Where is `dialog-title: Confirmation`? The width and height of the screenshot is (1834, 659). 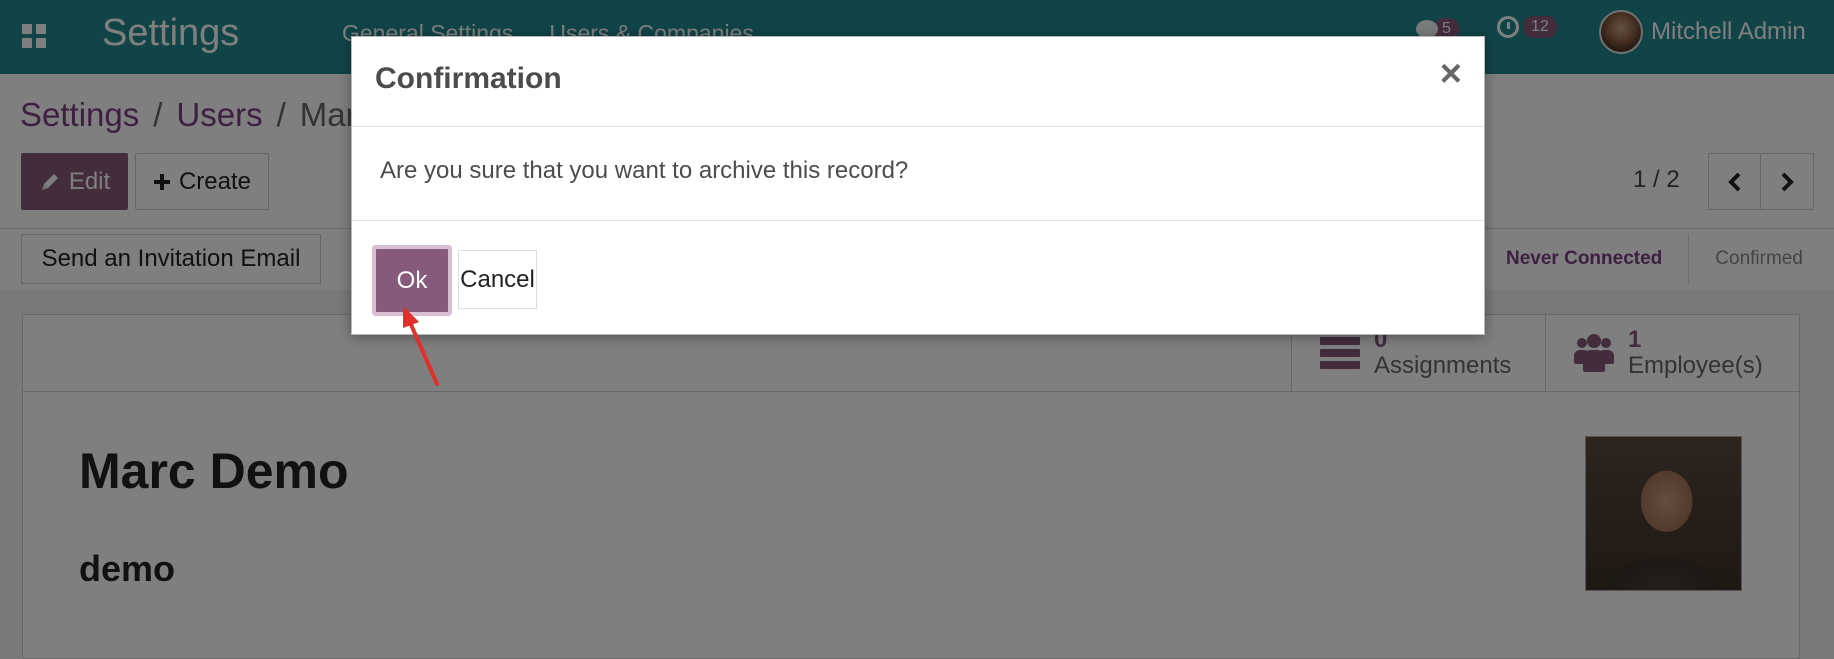 dialog-title: Confirmation is located at coordinates (468, 78).